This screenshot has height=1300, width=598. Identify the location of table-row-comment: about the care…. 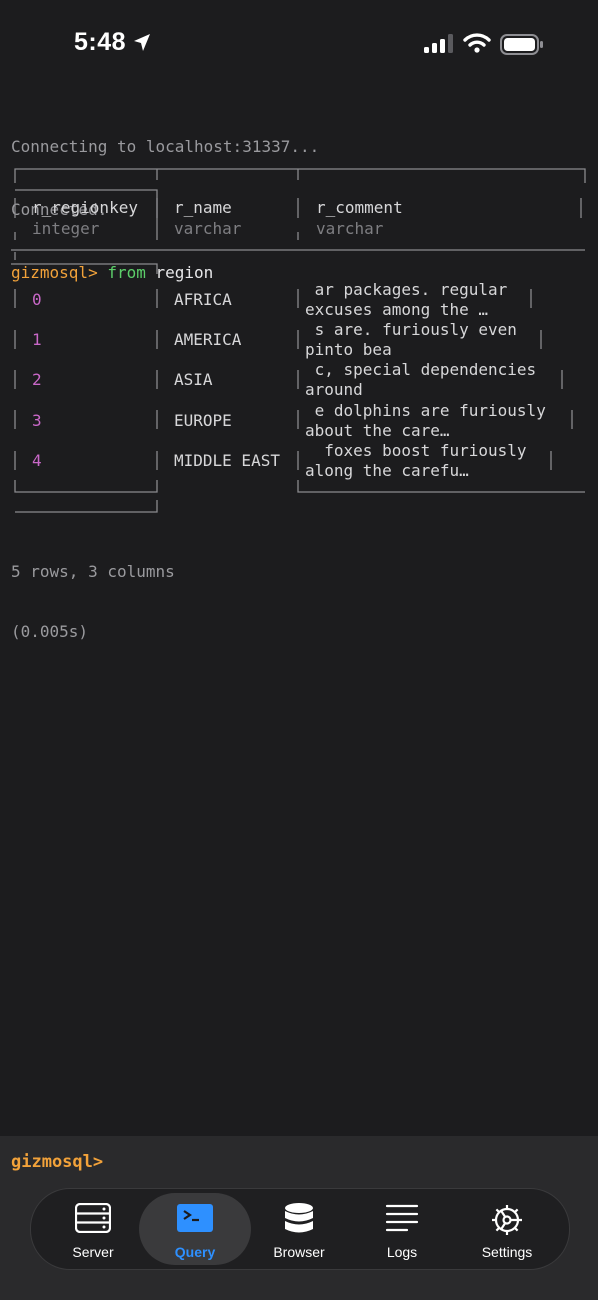
(377, 430).